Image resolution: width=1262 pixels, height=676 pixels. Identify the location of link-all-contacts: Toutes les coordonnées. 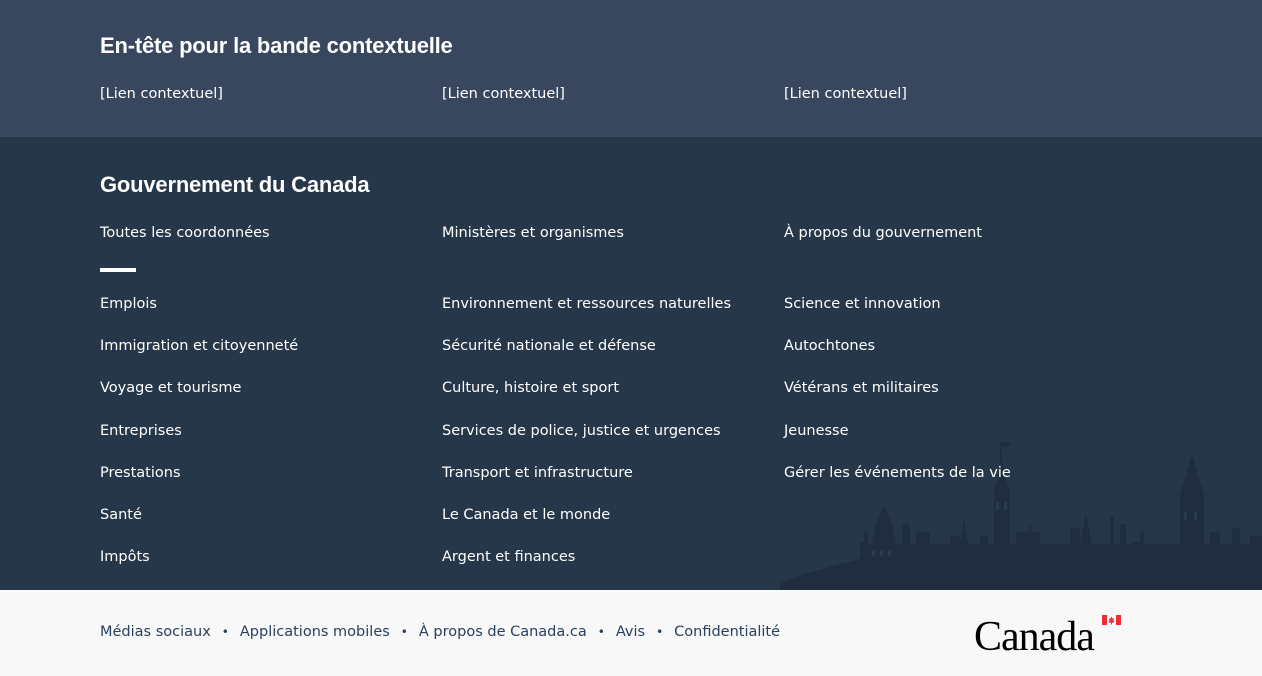
(185, 233).